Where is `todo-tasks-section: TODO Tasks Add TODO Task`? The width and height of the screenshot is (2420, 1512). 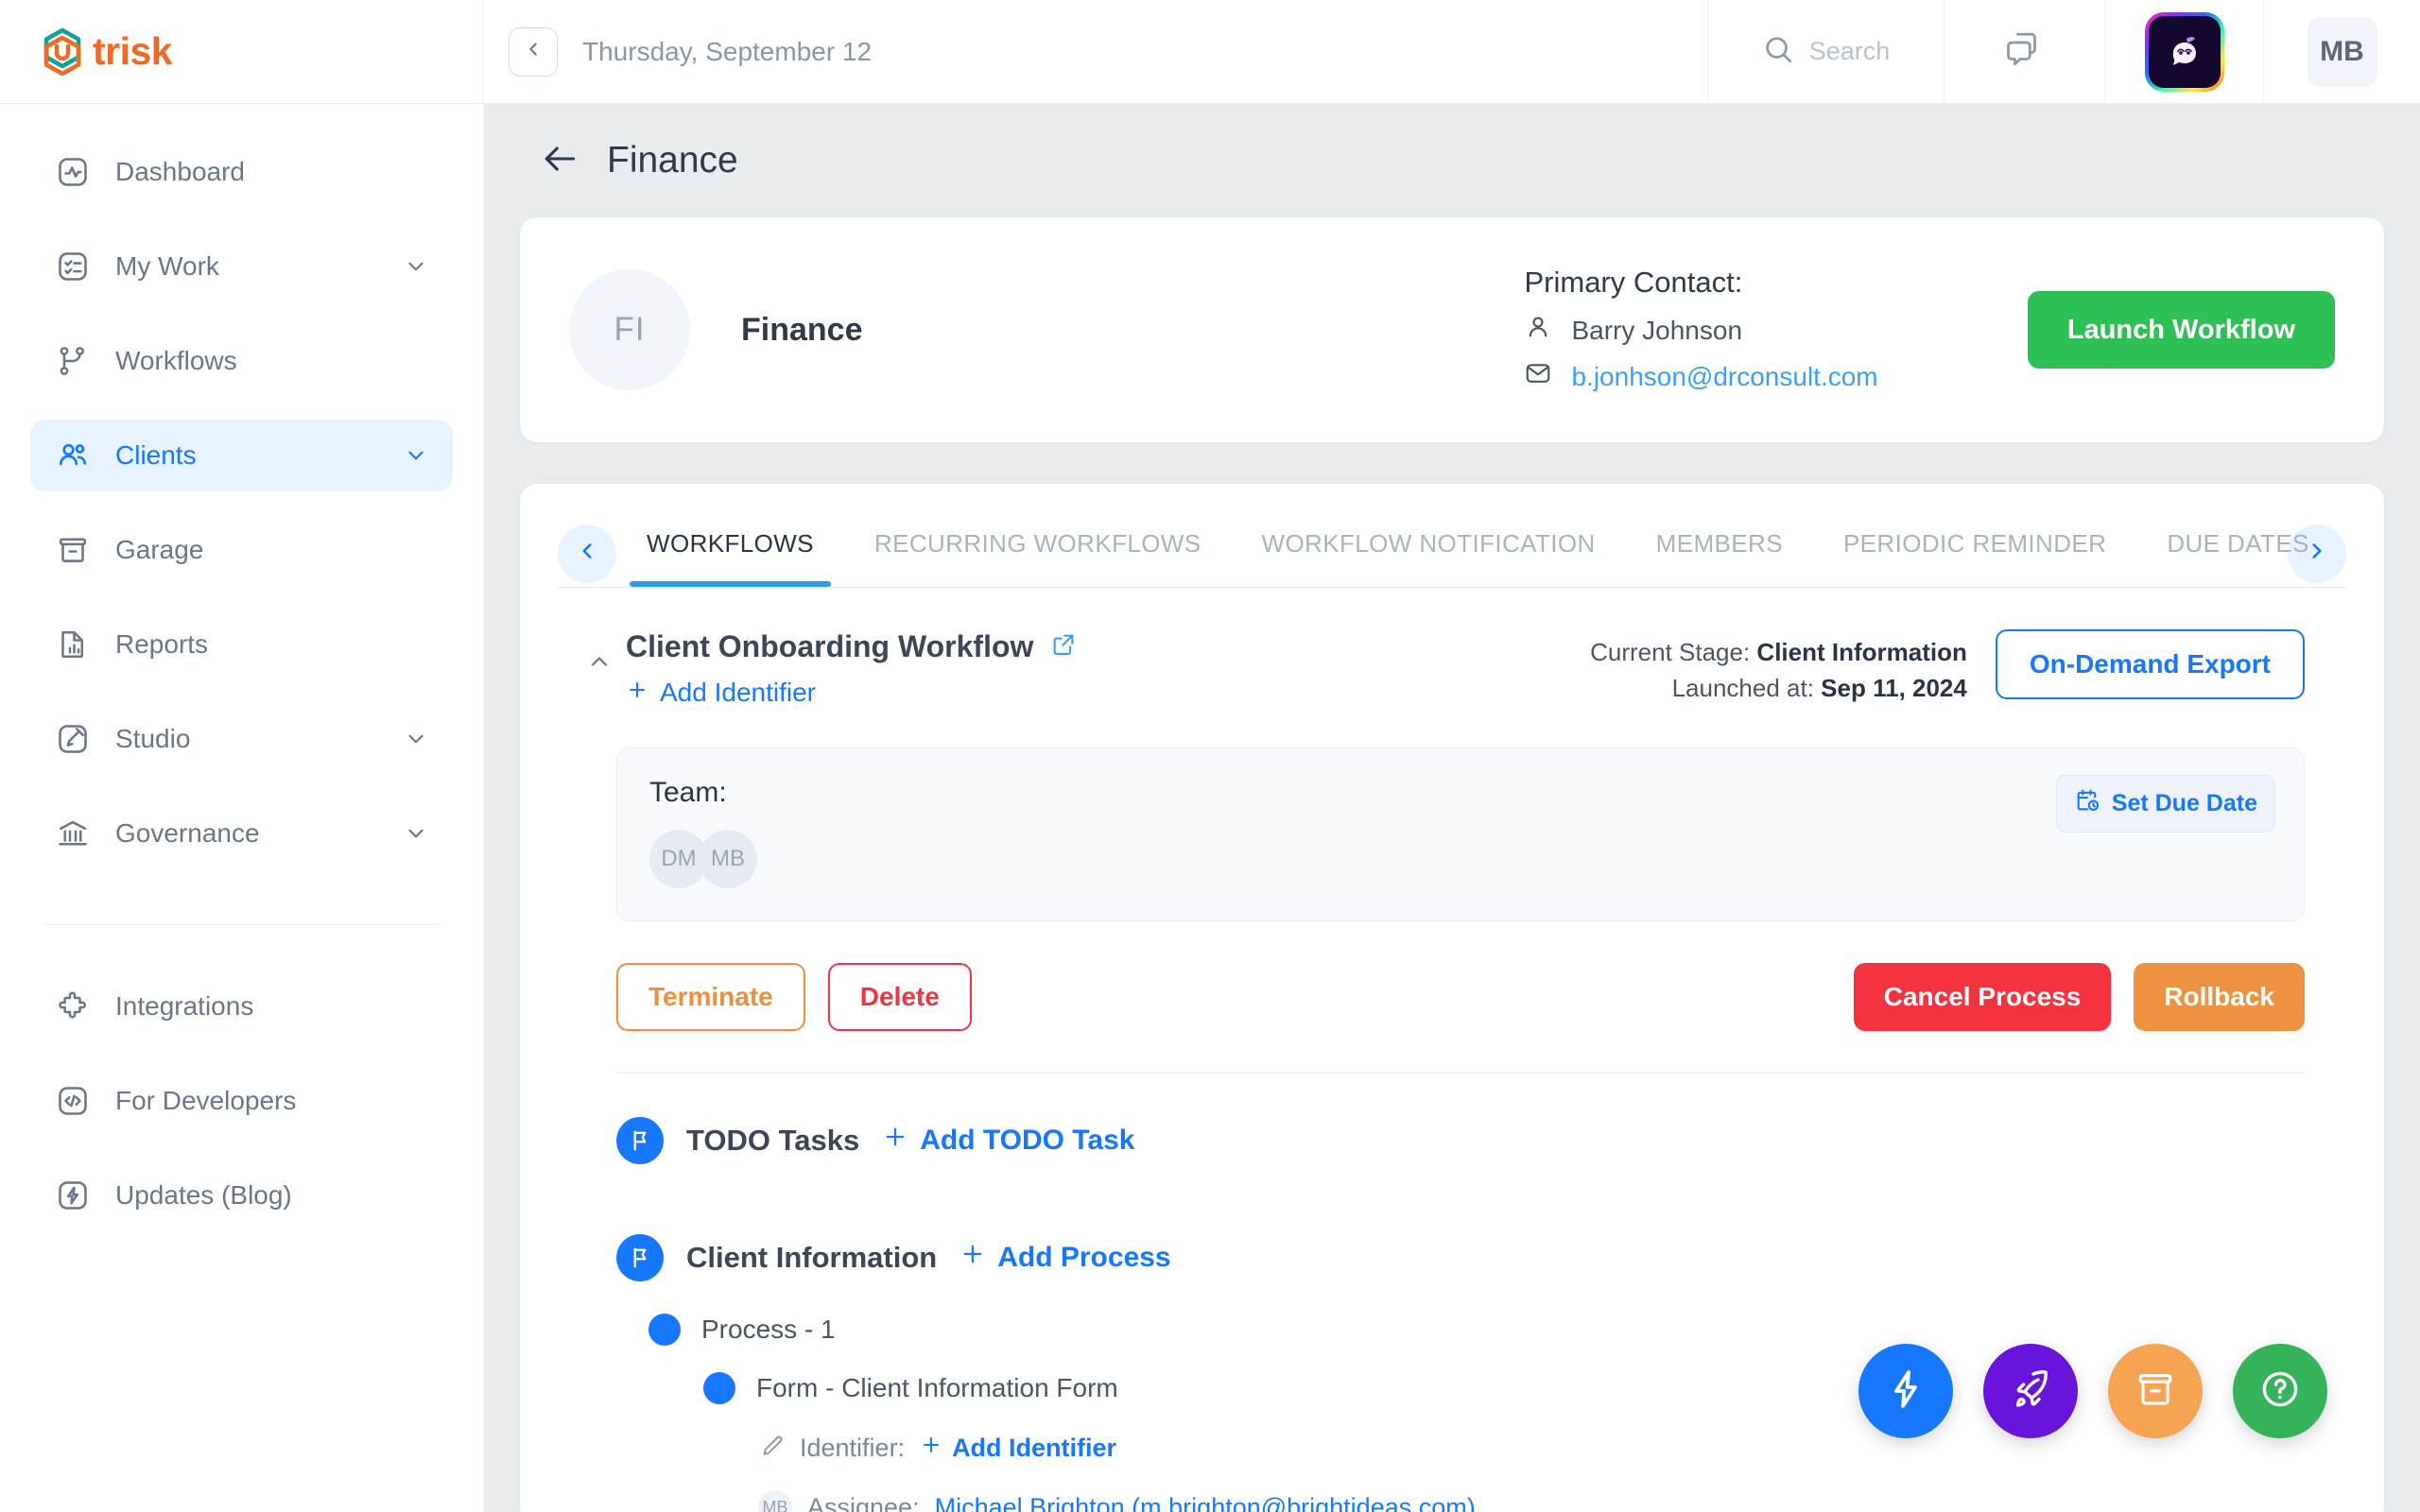
todo-tasks-section: TODO Tasks Add TODO Task is located at coordinates (1460, 1140).